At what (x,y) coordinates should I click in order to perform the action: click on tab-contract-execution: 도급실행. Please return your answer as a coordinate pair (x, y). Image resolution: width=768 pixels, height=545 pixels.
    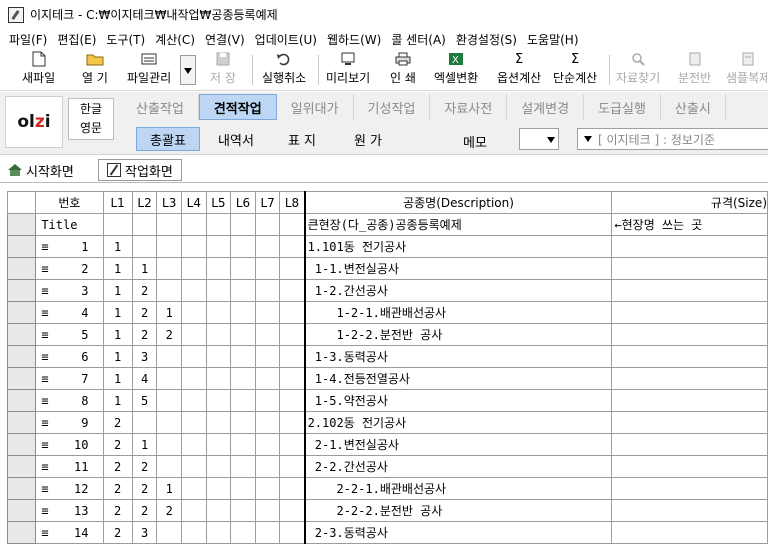
    Looking at the image, I should click on (622, 107).